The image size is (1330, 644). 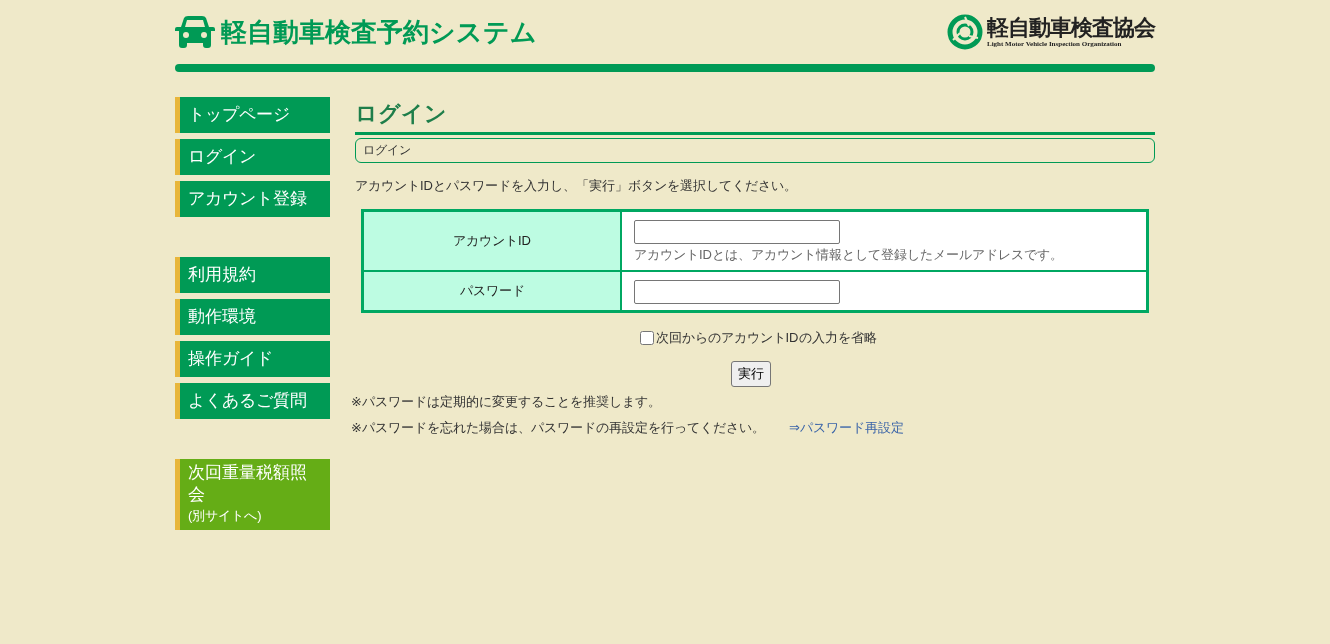 I want to click on note-text: ※パスワードを忘れた場合は、パスワードの再設定を行ってください。, so click(x=558, y=428).